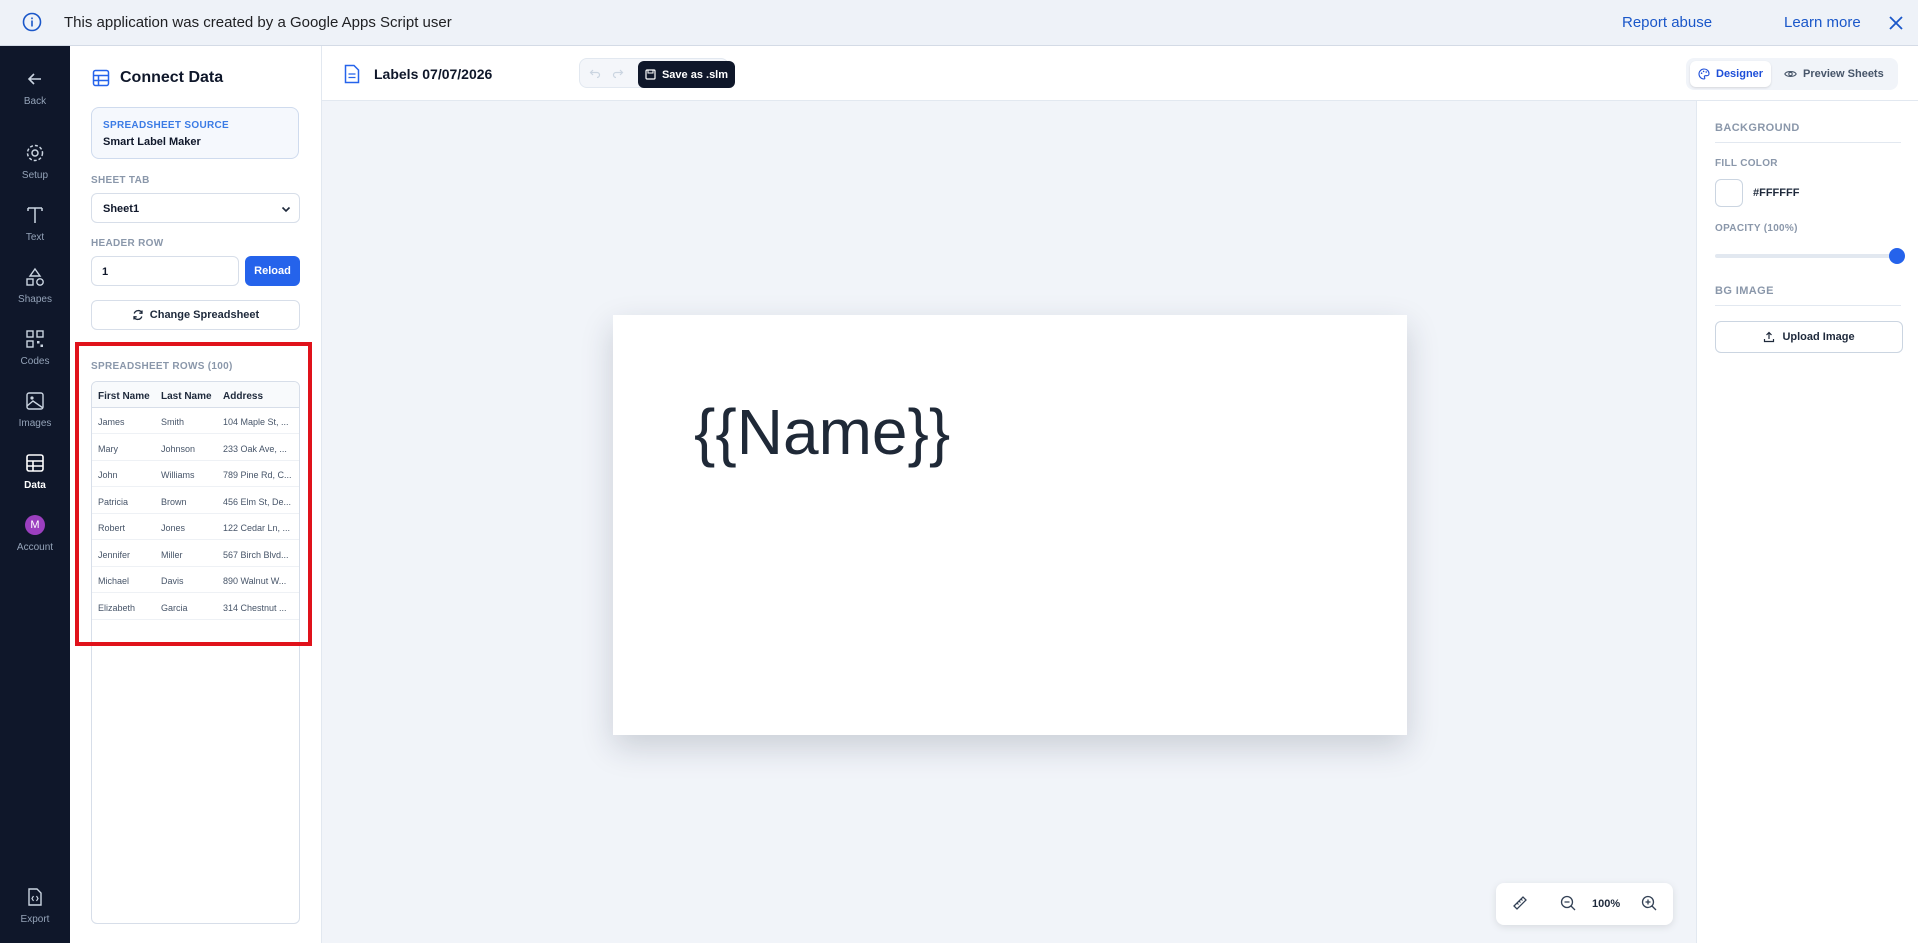  What do you see at coordinates (618, 73) in the screenshot?
I see `redo-icon` at bounding box center [618, 73].